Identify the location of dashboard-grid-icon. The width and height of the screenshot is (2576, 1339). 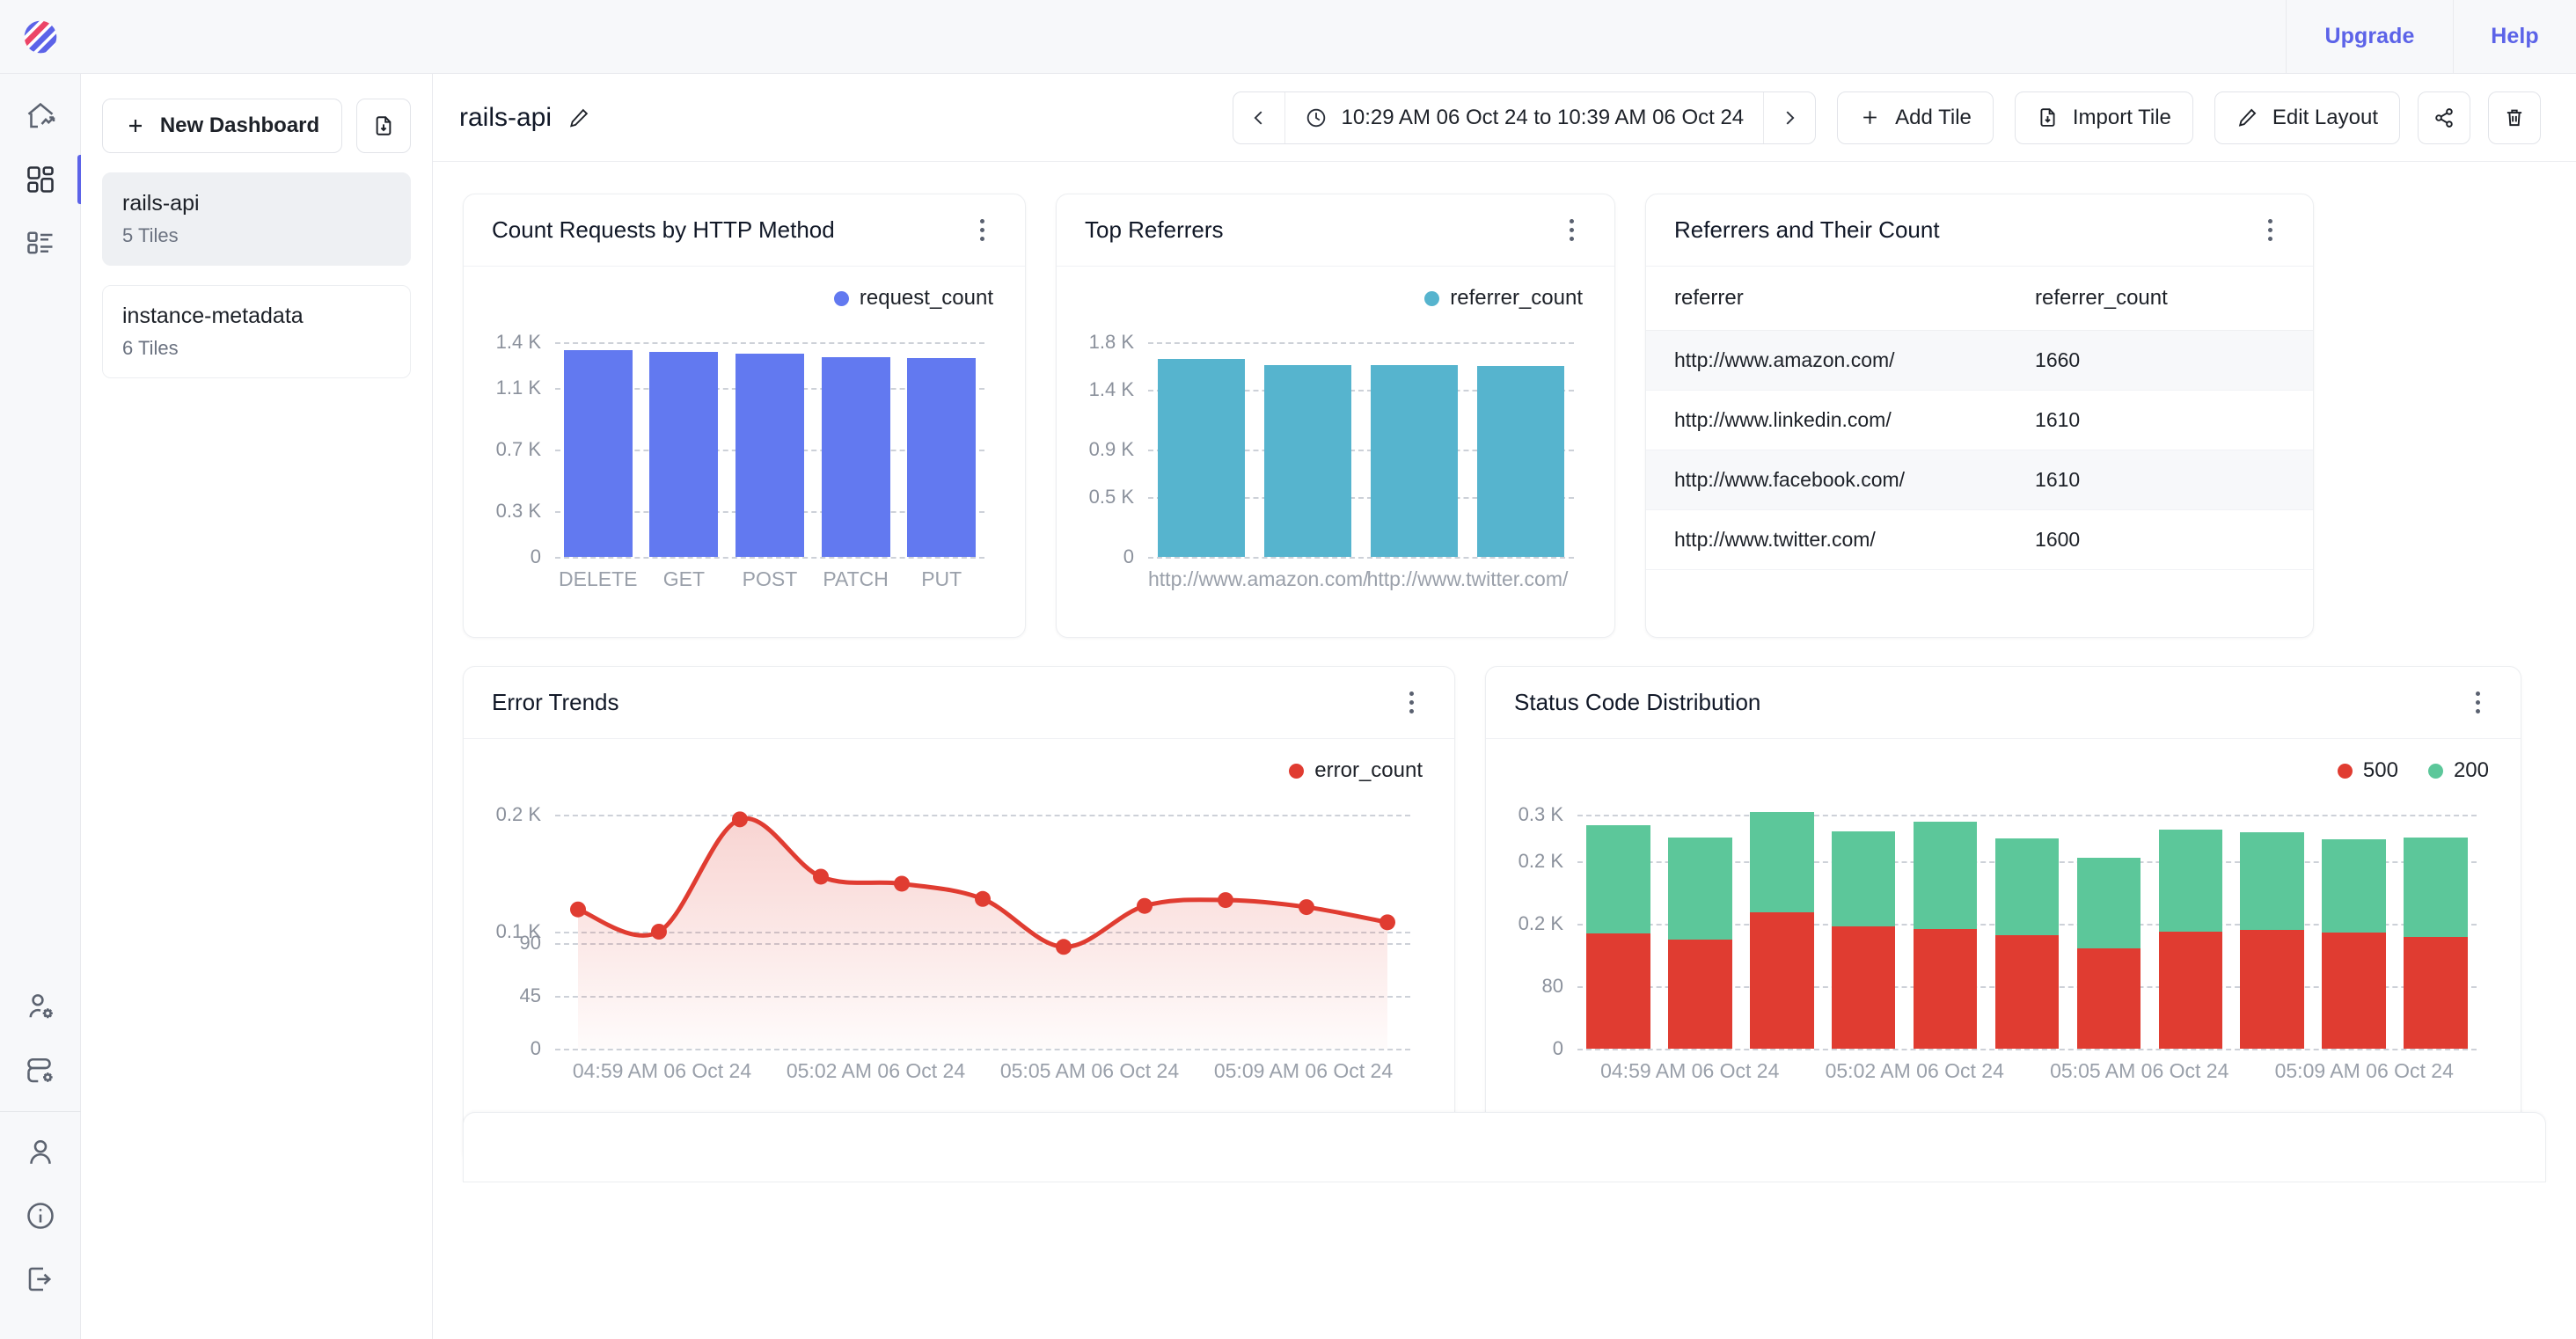
(40, 179).